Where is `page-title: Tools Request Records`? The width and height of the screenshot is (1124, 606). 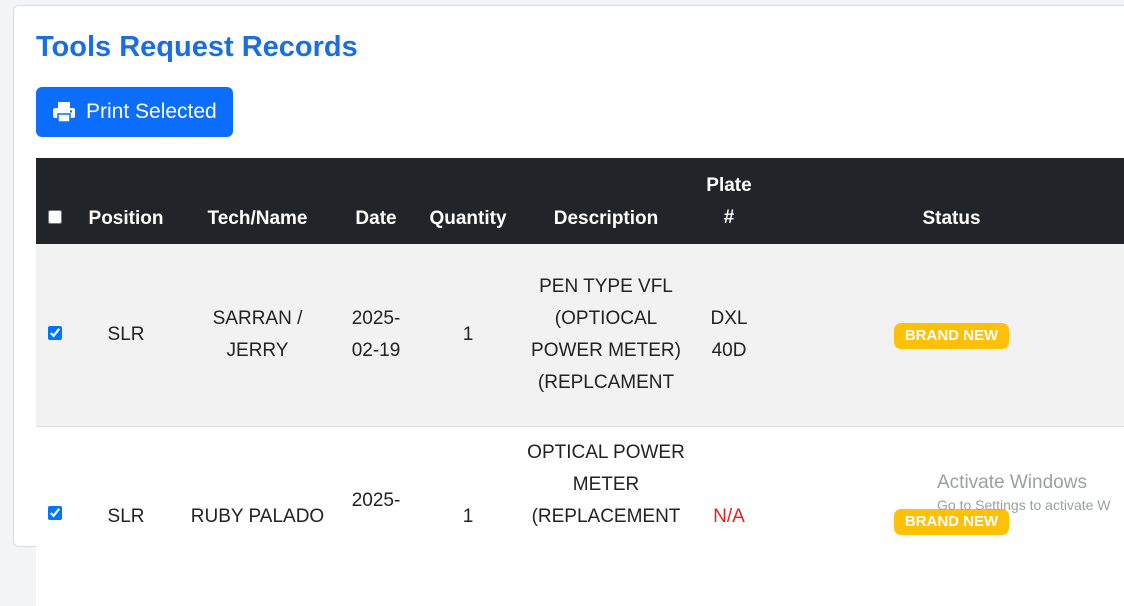
page-title: Tools Request Records is located at coordinates (197, 47).